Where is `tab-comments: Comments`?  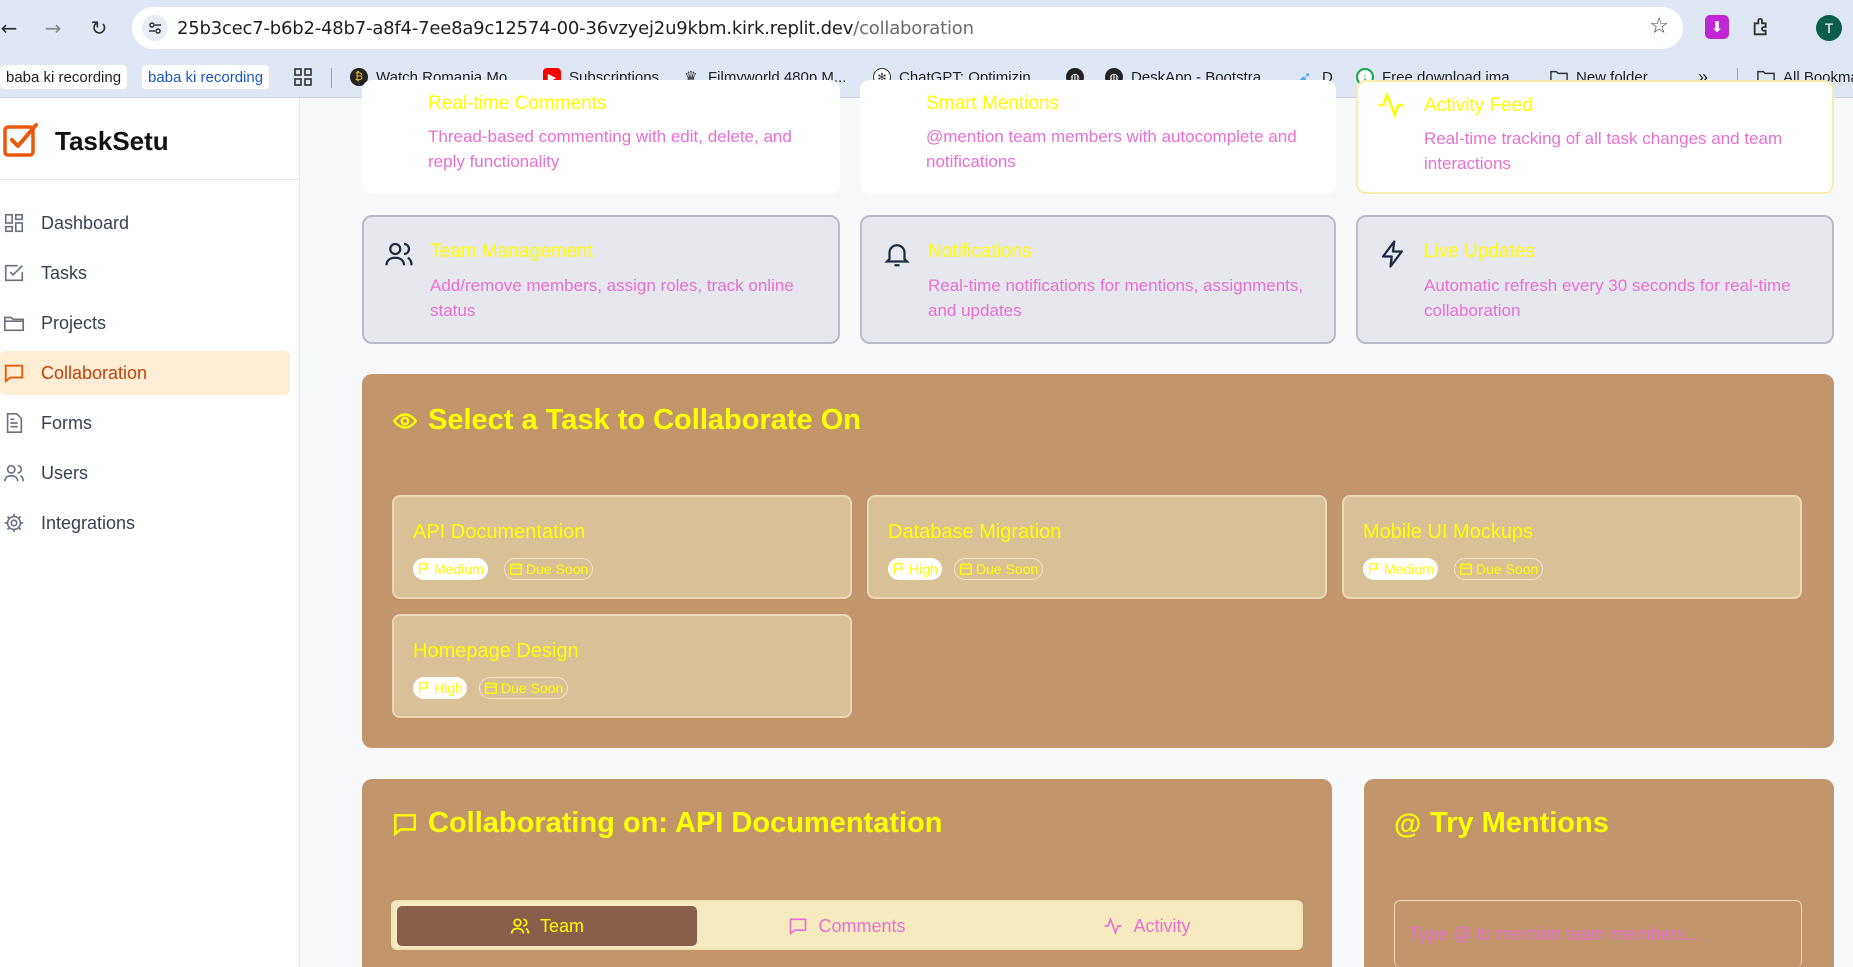 tab-comments: Comments is located at coordinates (847, 926).